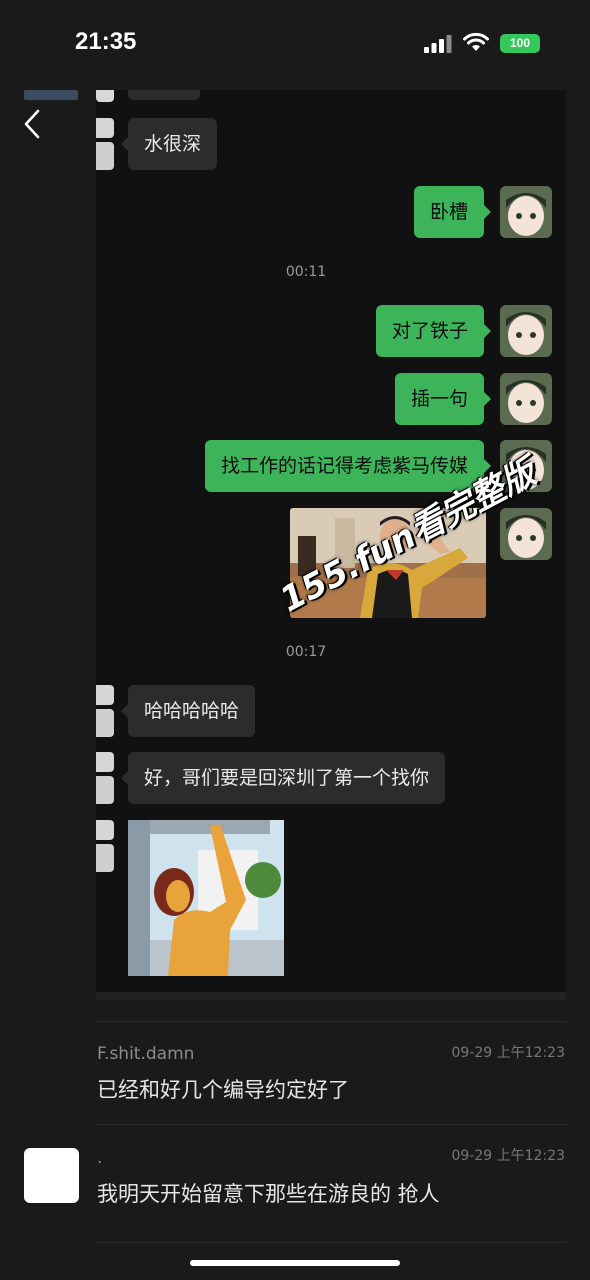 This screenshot has height=1280, width=590. Describe the element at coordinates (99, 1158) in the screenshot. I see `comment-author: .` at that location.